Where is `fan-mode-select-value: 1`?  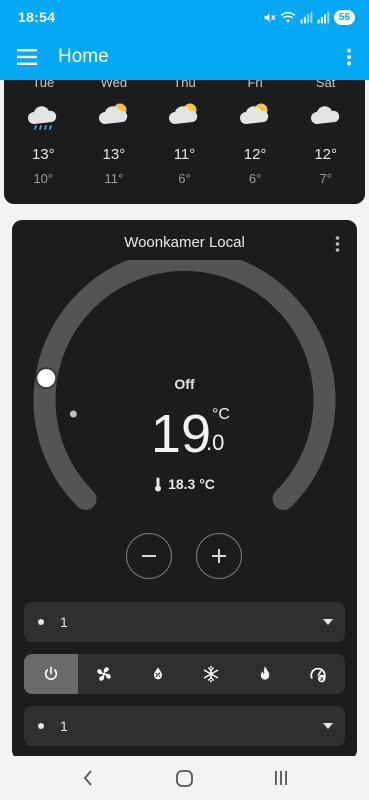
fan-mode-select-value: 1 is located at coordinates (64, 726).